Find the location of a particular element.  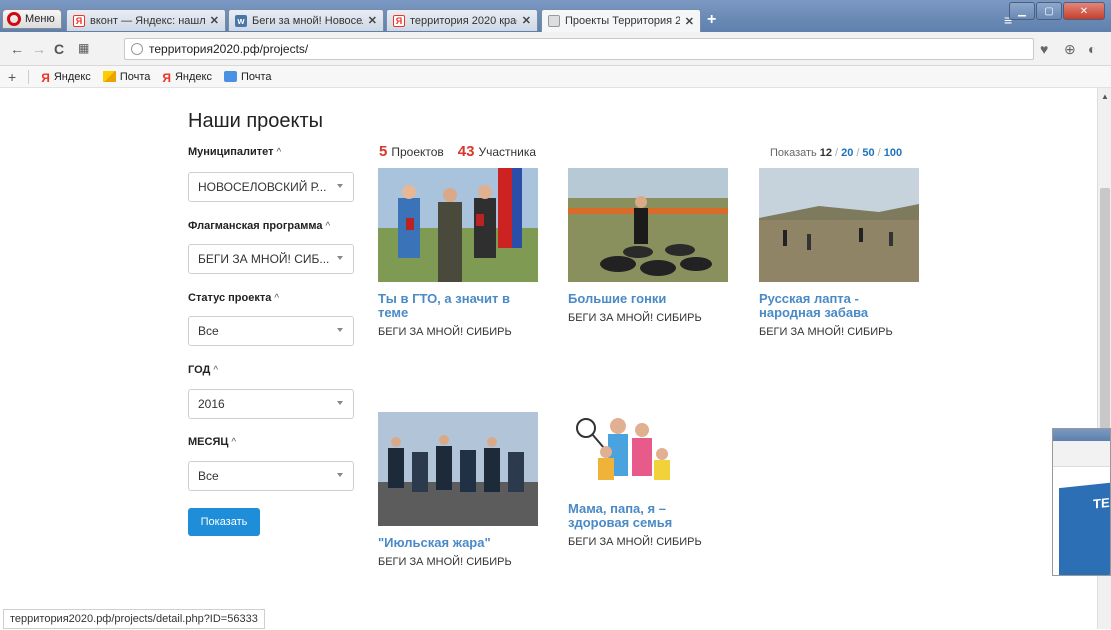

page-title: Наши проекты is located at coordinates (256, 121).